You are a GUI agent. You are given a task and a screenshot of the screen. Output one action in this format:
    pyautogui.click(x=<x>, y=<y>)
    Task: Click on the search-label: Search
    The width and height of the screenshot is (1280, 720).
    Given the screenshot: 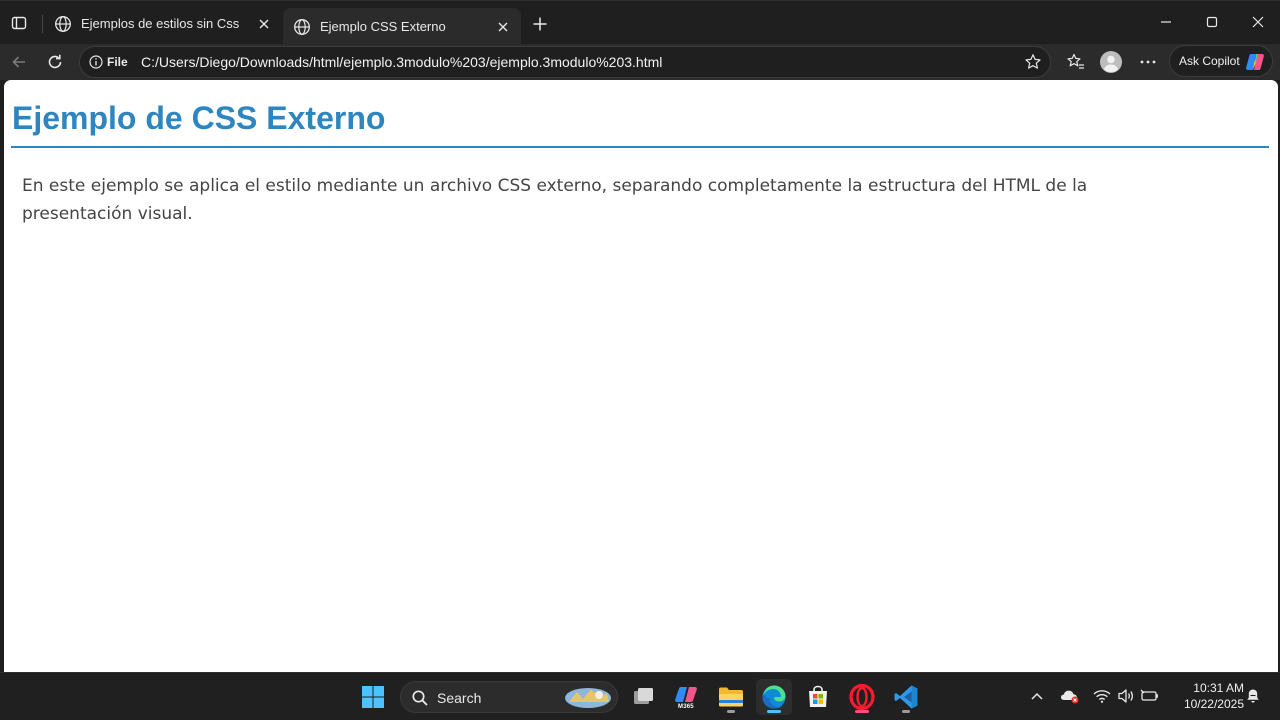 What is the action you would take?
    pyautogui.click(x=459, y=698)
    